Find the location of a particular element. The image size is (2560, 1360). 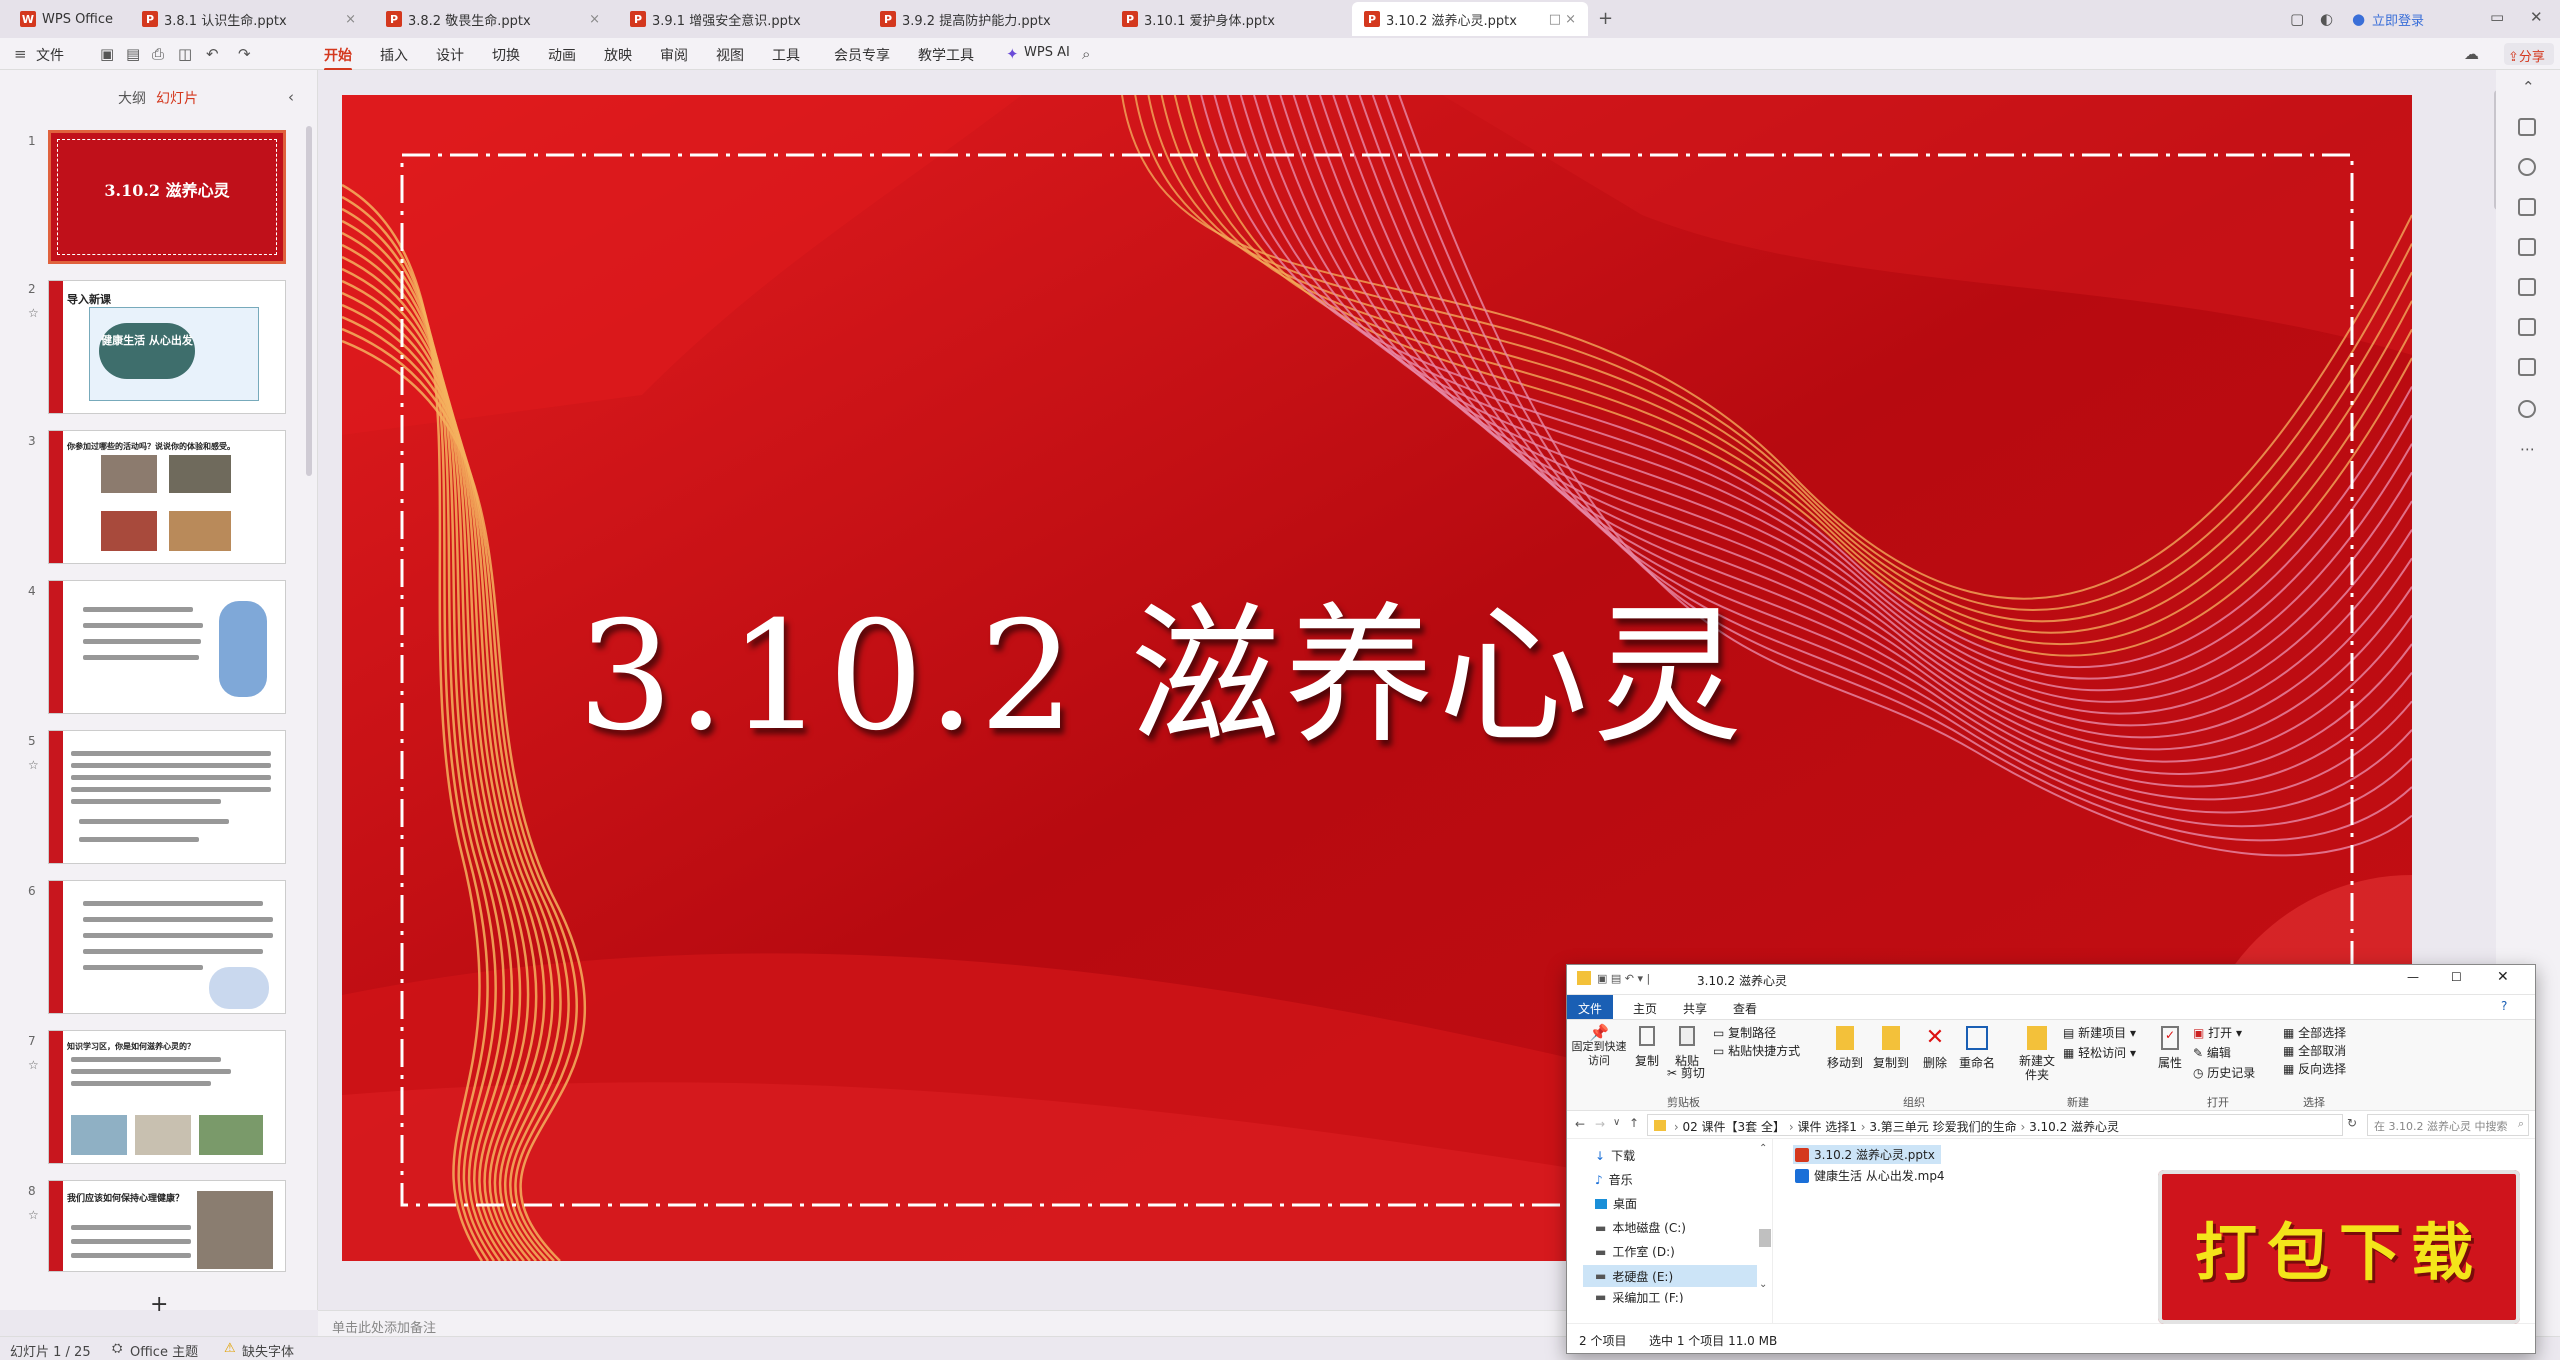

star-effect-icon is located at coordinates (2527, 167).